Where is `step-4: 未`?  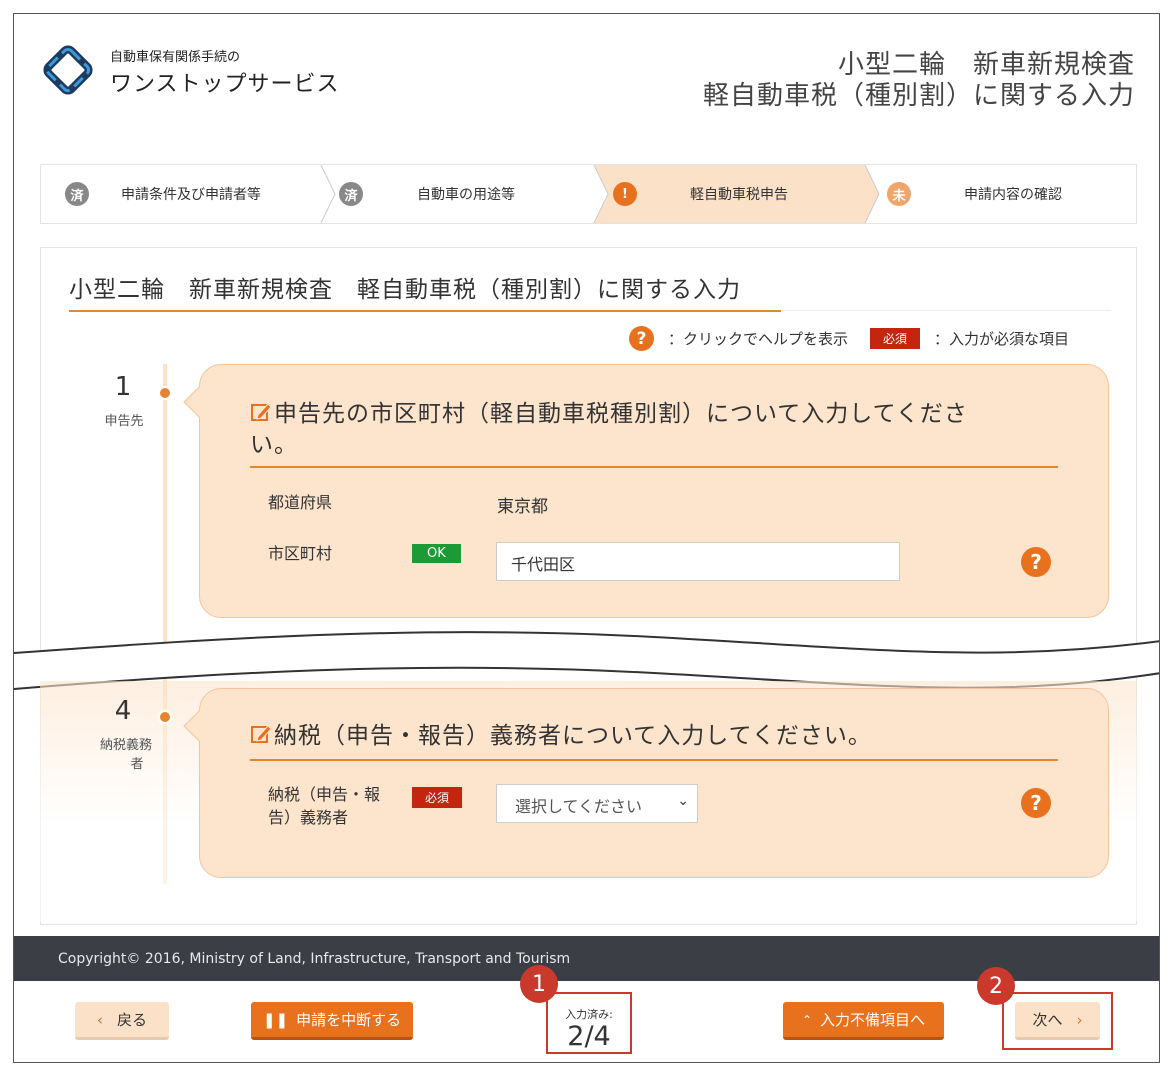
step-4: 未 is located at coordinates (899, 194).